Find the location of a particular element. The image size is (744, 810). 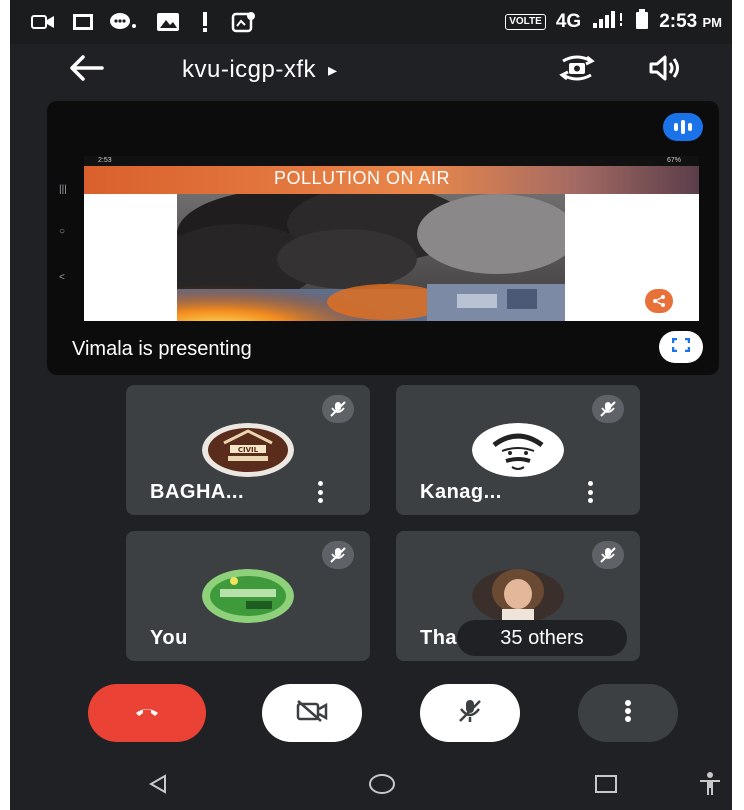

participant-name: Tha is located at coordinates (439, 638).